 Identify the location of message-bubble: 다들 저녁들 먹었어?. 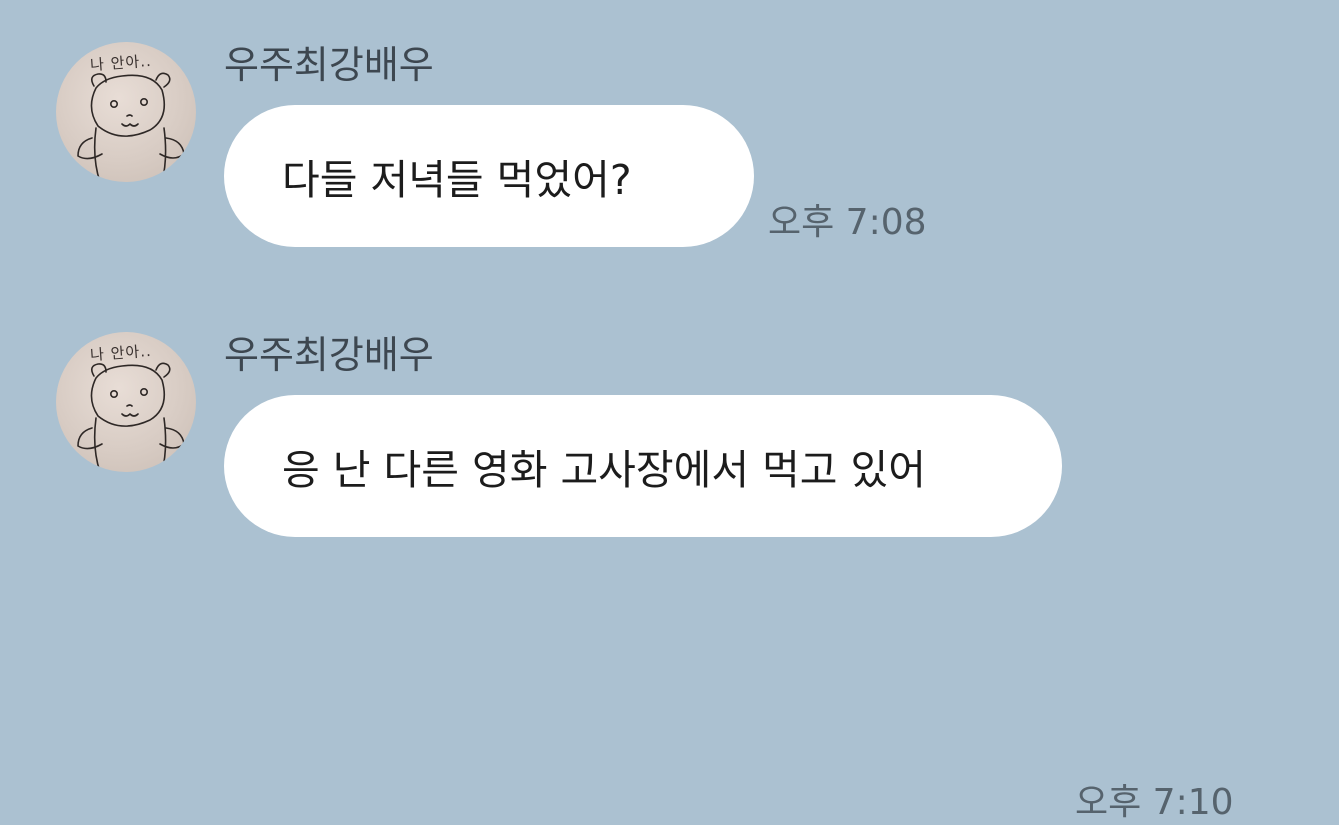
(489, 176).